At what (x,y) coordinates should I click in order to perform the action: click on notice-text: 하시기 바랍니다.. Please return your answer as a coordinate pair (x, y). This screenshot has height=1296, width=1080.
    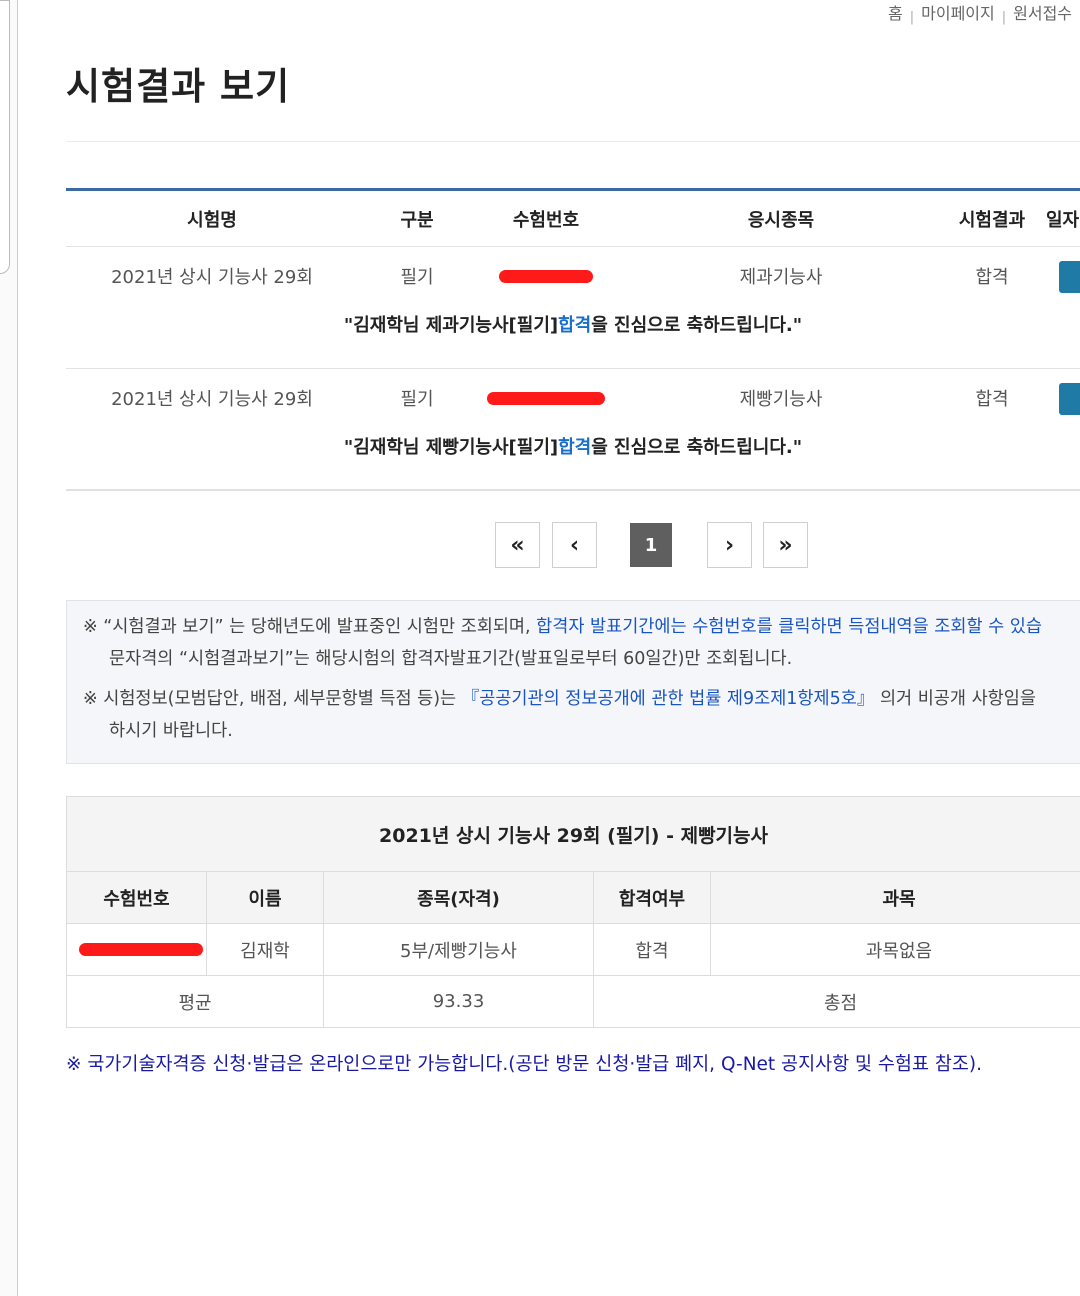
    Looking at the image, I should click on (171, 731).